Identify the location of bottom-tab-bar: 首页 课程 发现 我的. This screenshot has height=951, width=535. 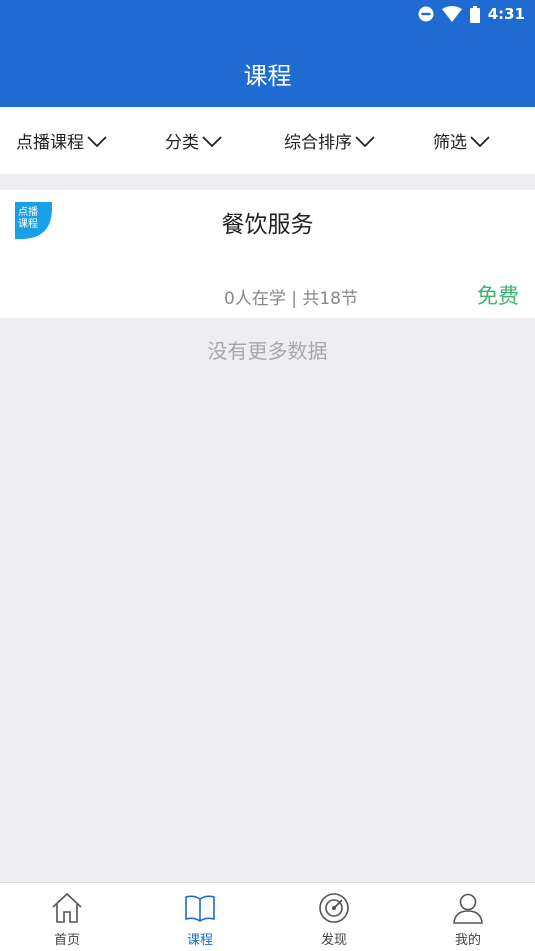
(267, 916).